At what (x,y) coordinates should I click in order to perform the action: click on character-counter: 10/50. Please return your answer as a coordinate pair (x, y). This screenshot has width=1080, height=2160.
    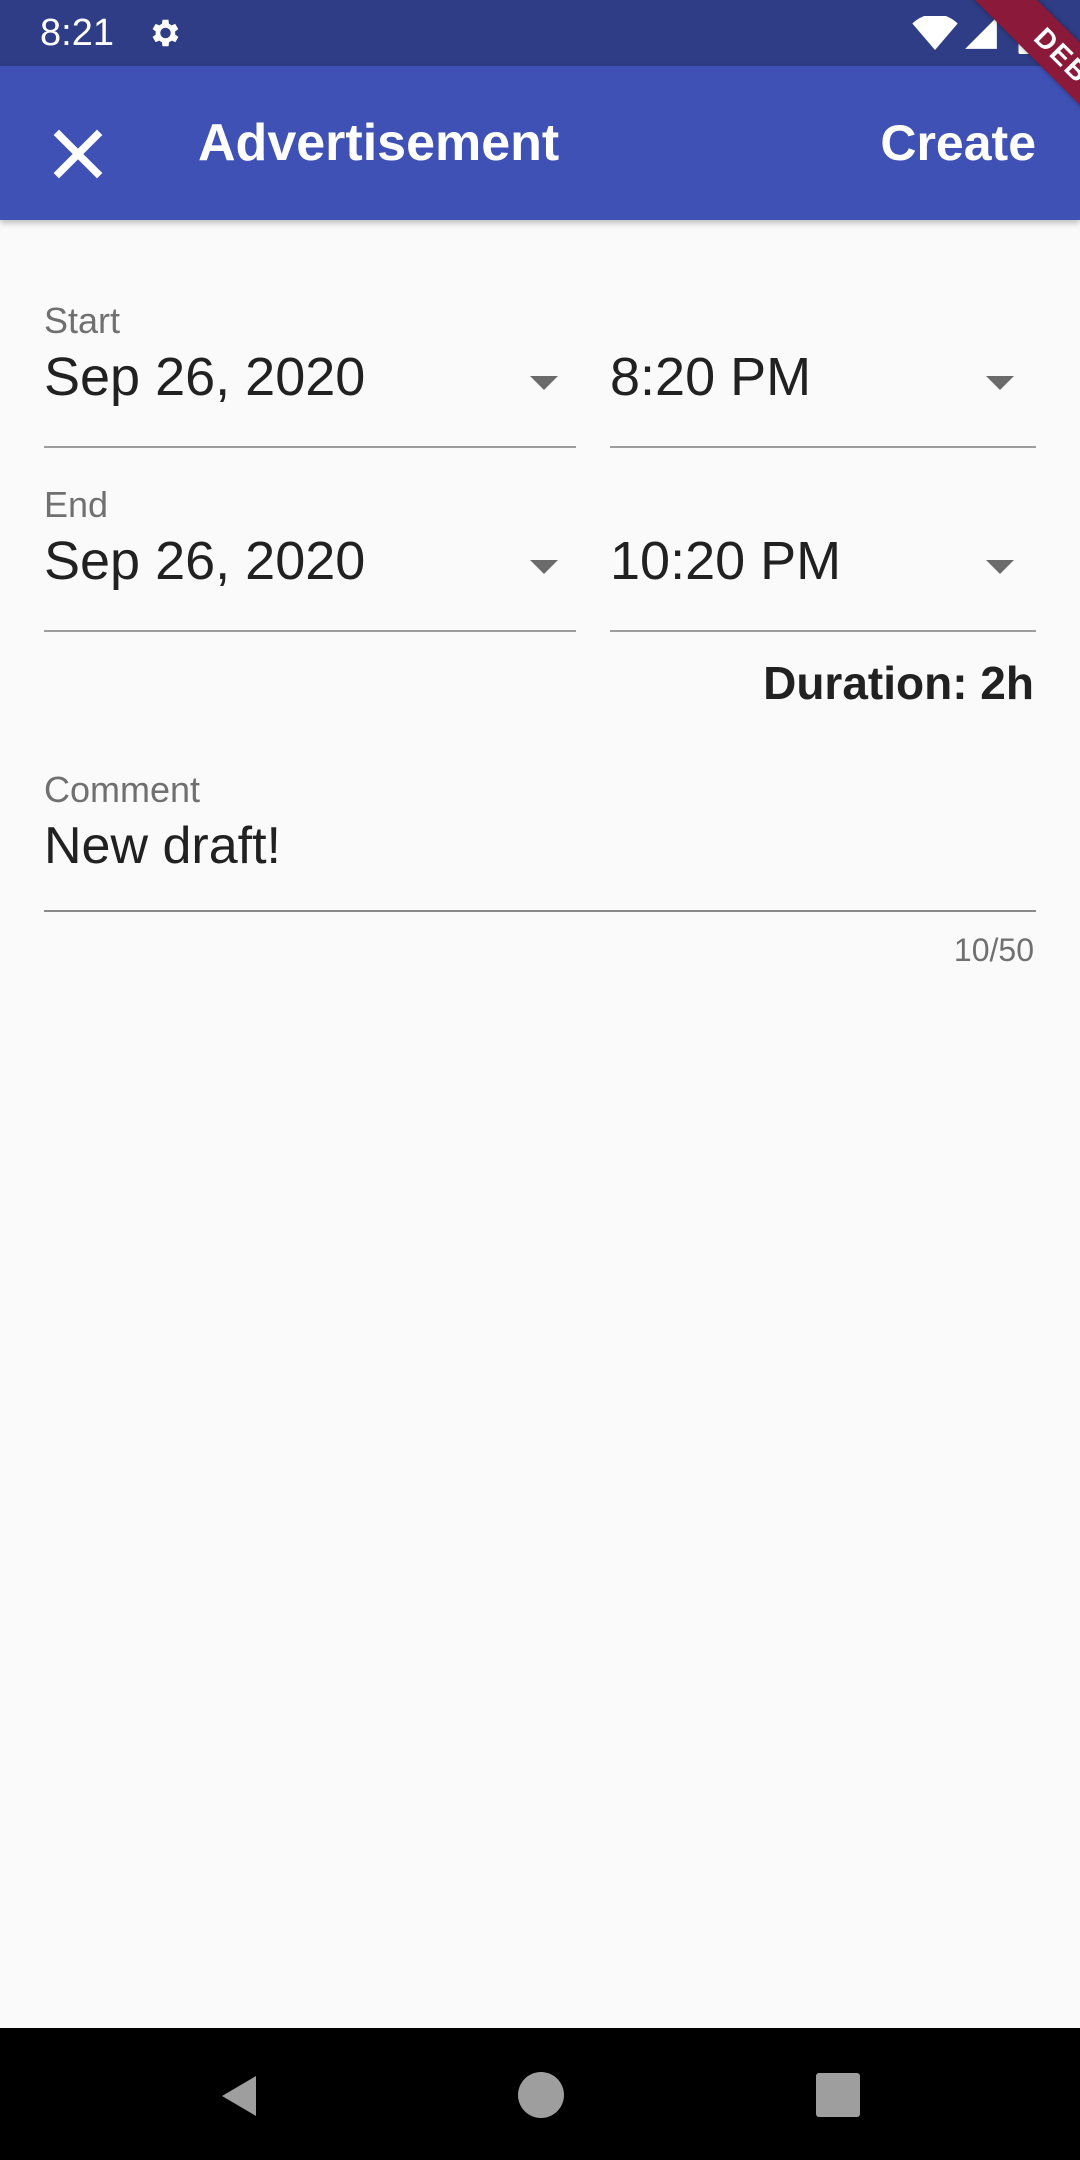
    Looking at the image, I should click on (993, 950).